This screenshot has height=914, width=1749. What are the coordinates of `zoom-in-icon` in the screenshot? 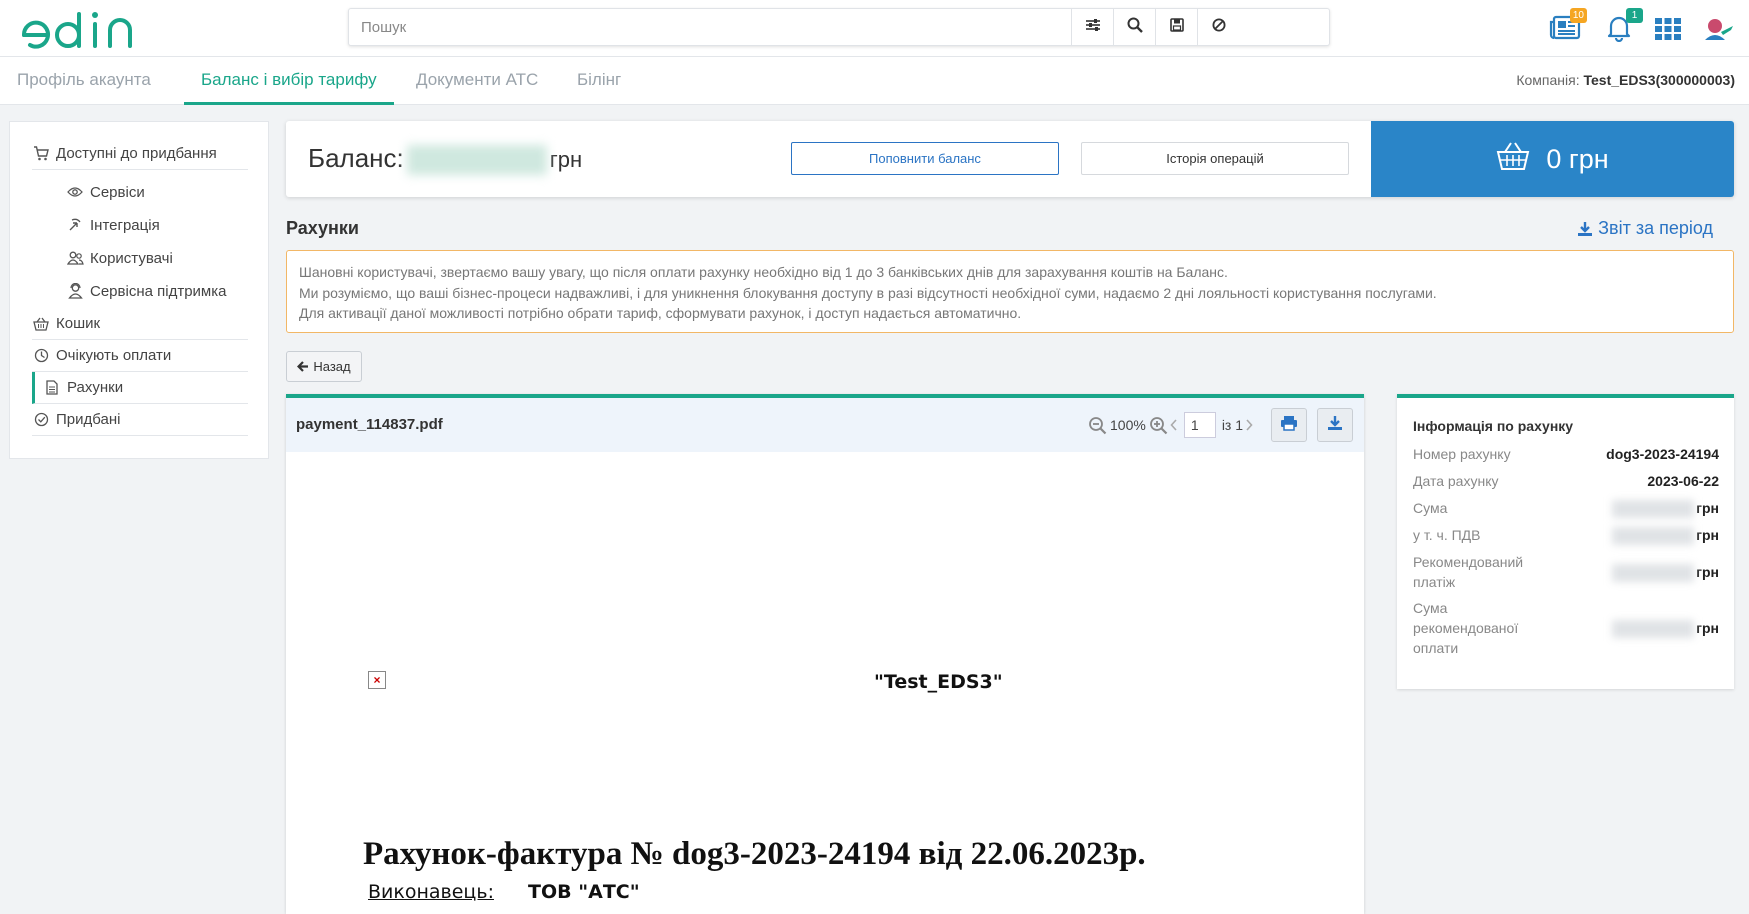 It's located at (1158, 425).